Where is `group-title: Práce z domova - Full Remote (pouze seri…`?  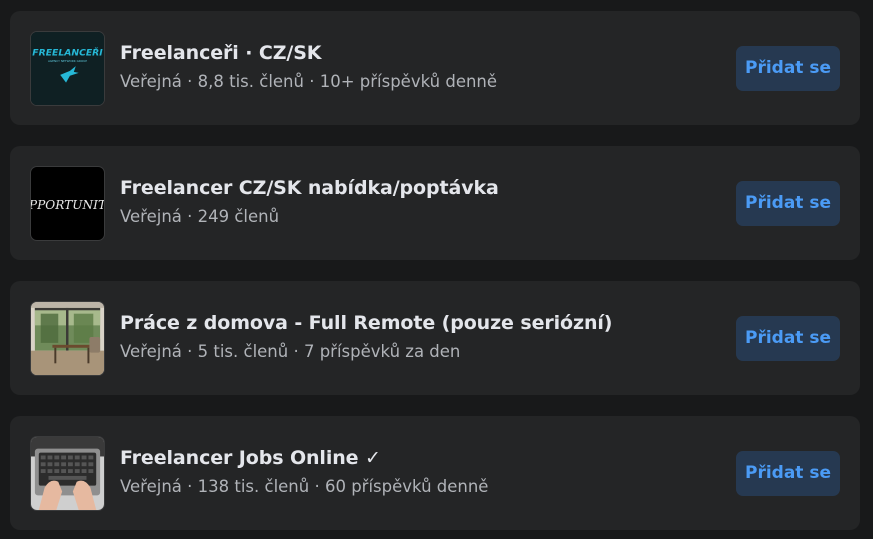 group-title: Práce z domova - Full Remote (pouze seri… is located at coordinates (366, 323).